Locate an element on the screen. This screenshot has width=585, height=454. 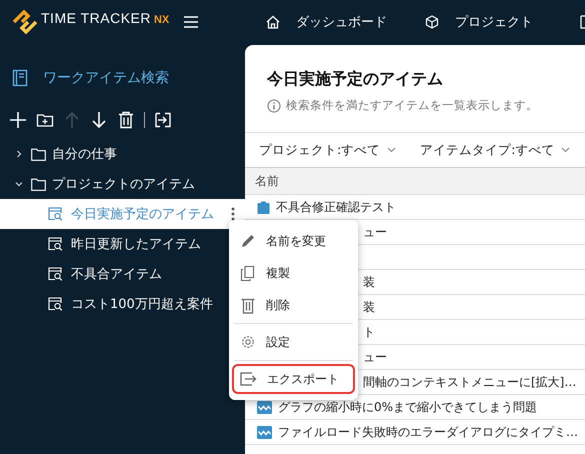
home-icon is located at coordinates (273, 21).